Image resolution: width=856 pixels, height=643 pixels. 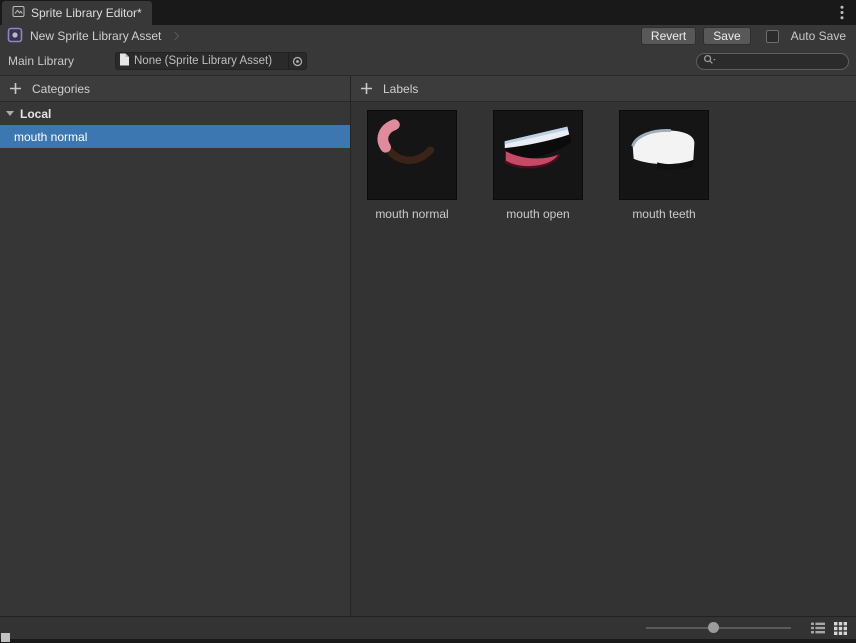 I want to click on asset-file-icon, so click(x=124, y=61).